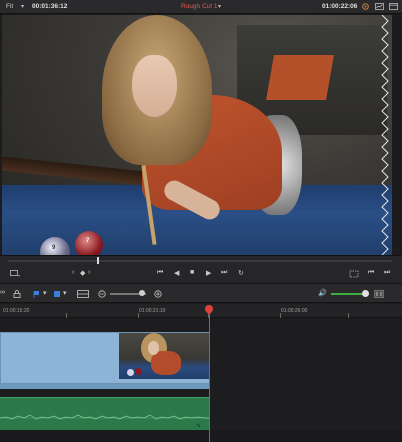 The width and height of the screenshot is (402, 442). Describe the element at coordinates (208, 273) in the screenshot. I see `play-icon: ▶` at that location.